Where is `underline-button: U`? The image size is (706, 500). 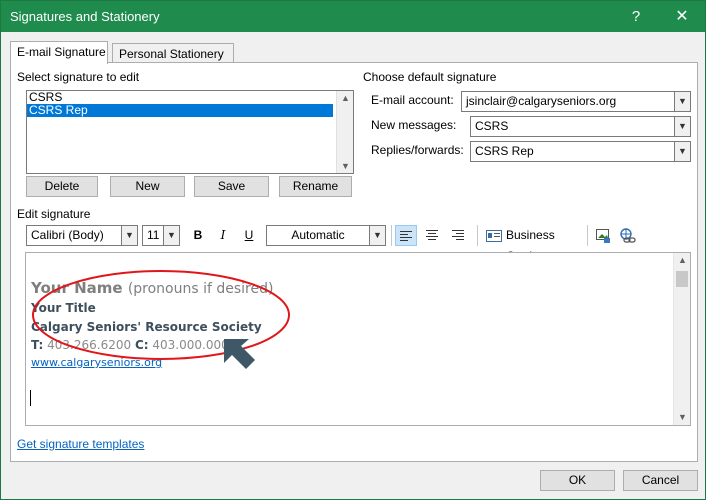 underline-button: U is located at coordinates (249, 235).